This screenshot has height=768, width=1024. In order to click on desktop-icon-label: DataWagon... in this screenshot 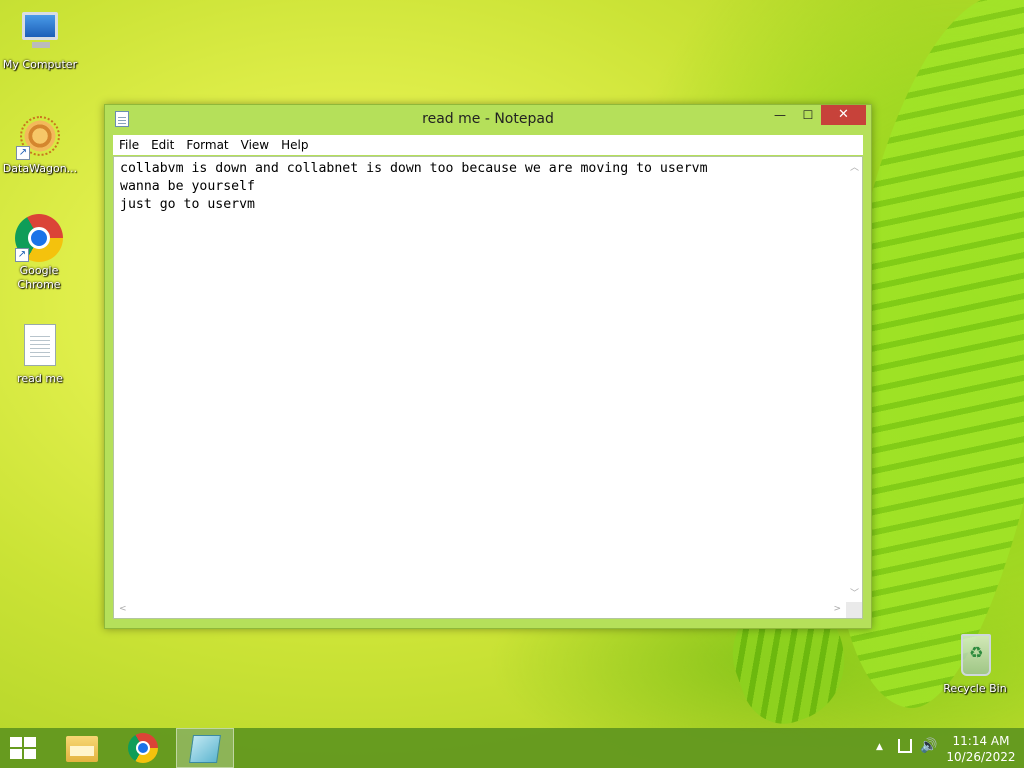, I will do `click(40, 168)`.